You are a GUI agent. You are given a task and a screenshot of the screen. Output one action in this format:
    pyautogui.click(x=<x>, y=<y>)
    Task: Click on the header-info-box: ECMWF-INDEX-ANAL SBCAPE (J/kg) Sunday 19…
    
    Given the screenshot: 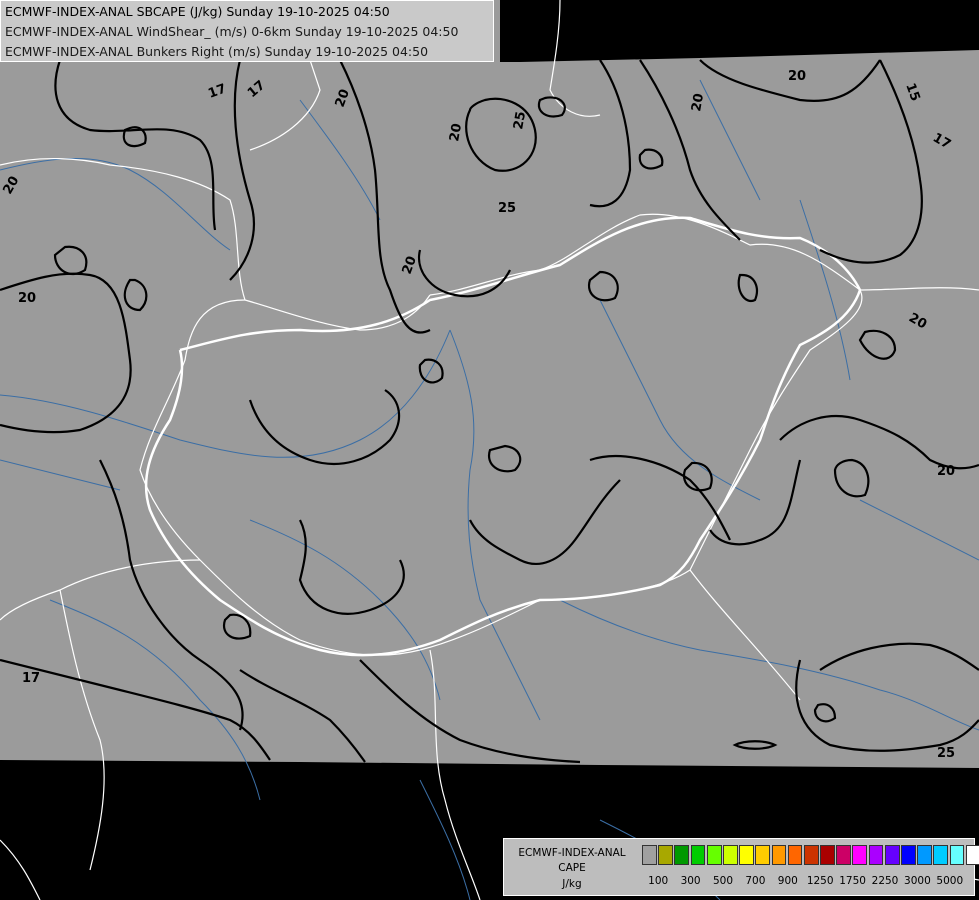 What is the action you would take?
    pyautogui.click(x=247, y=31)
    